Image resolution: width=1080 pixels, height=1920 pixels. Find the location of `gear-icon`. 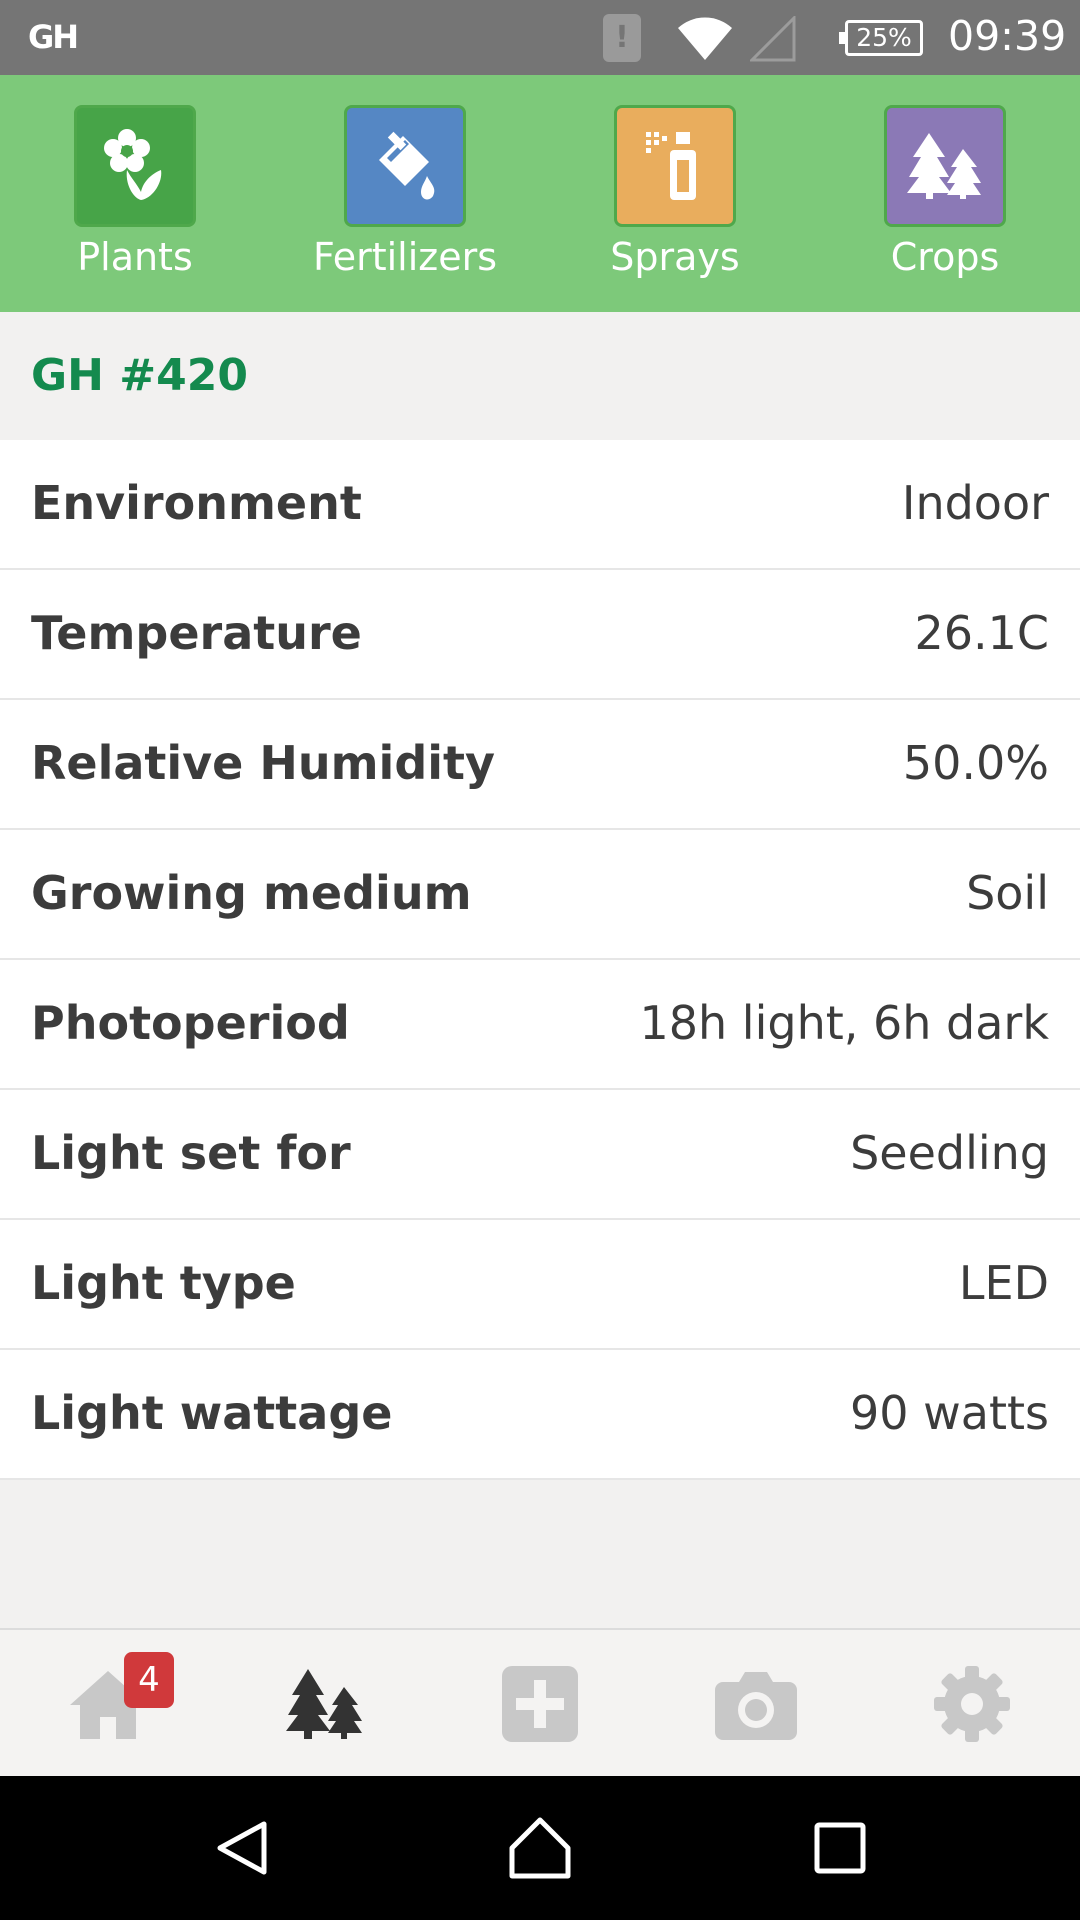

gear-icon is located at coordinates (972, 1704).